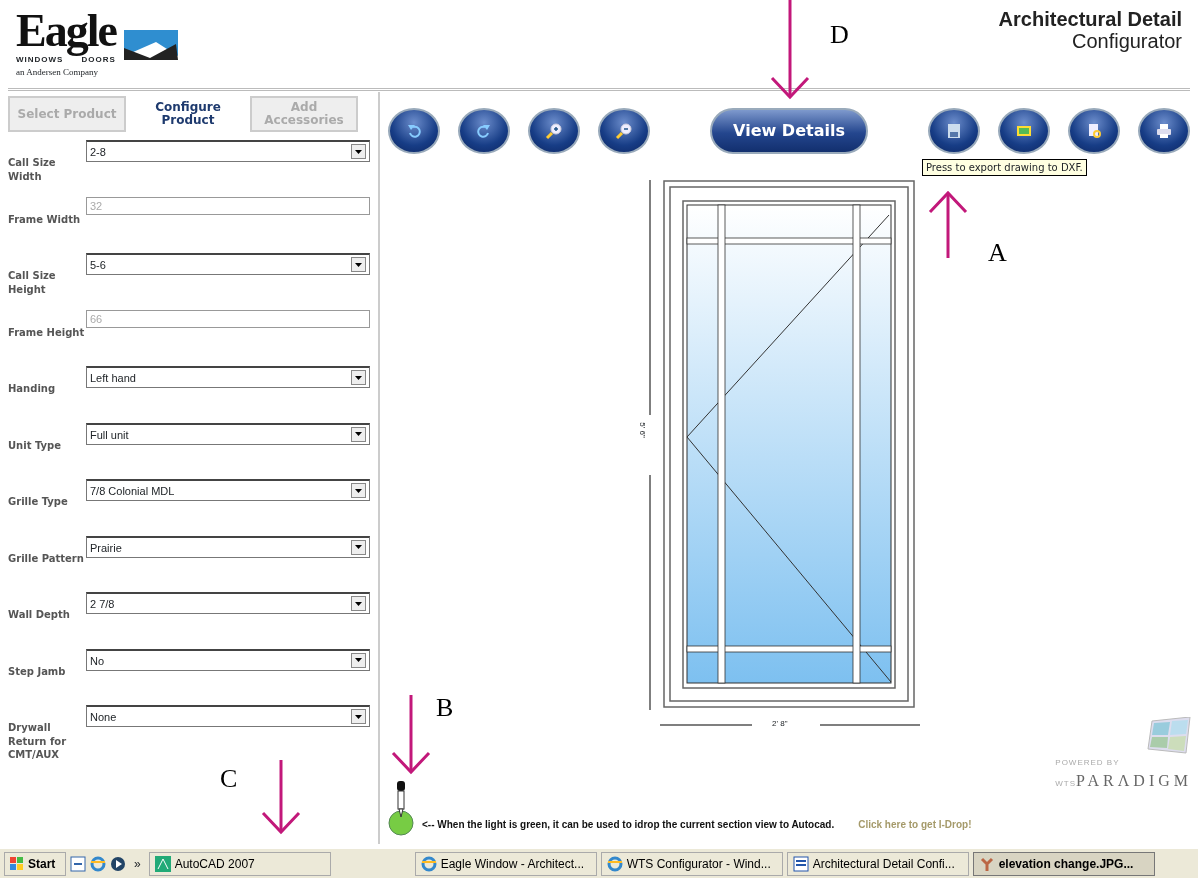  What do you see at coordinates (32, 283) in the screenshot?
I see `field-label: Call Size Height` at bounding box center [32, 283].